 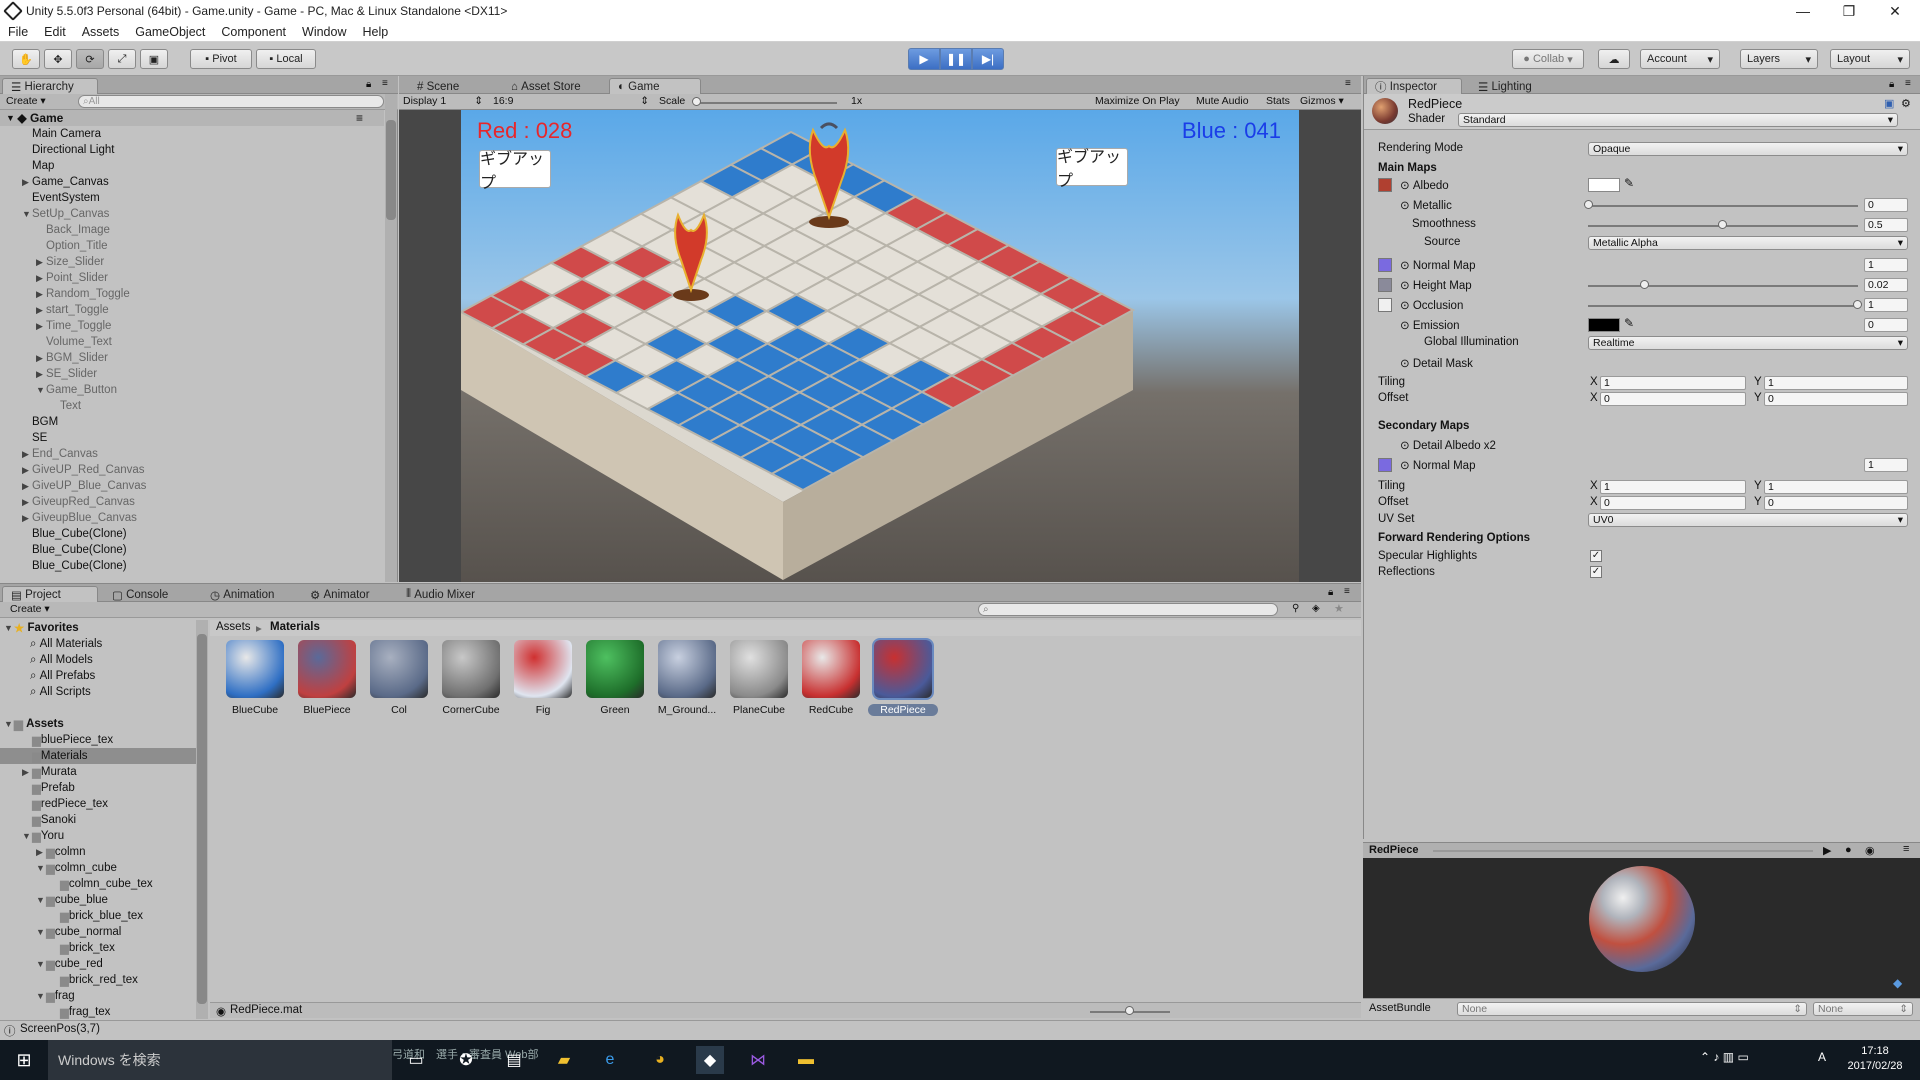 What do you see at coordinates (610, 1060) in the screenshot?
I see `edge-icon: e` at bounding box center [610, 1060].